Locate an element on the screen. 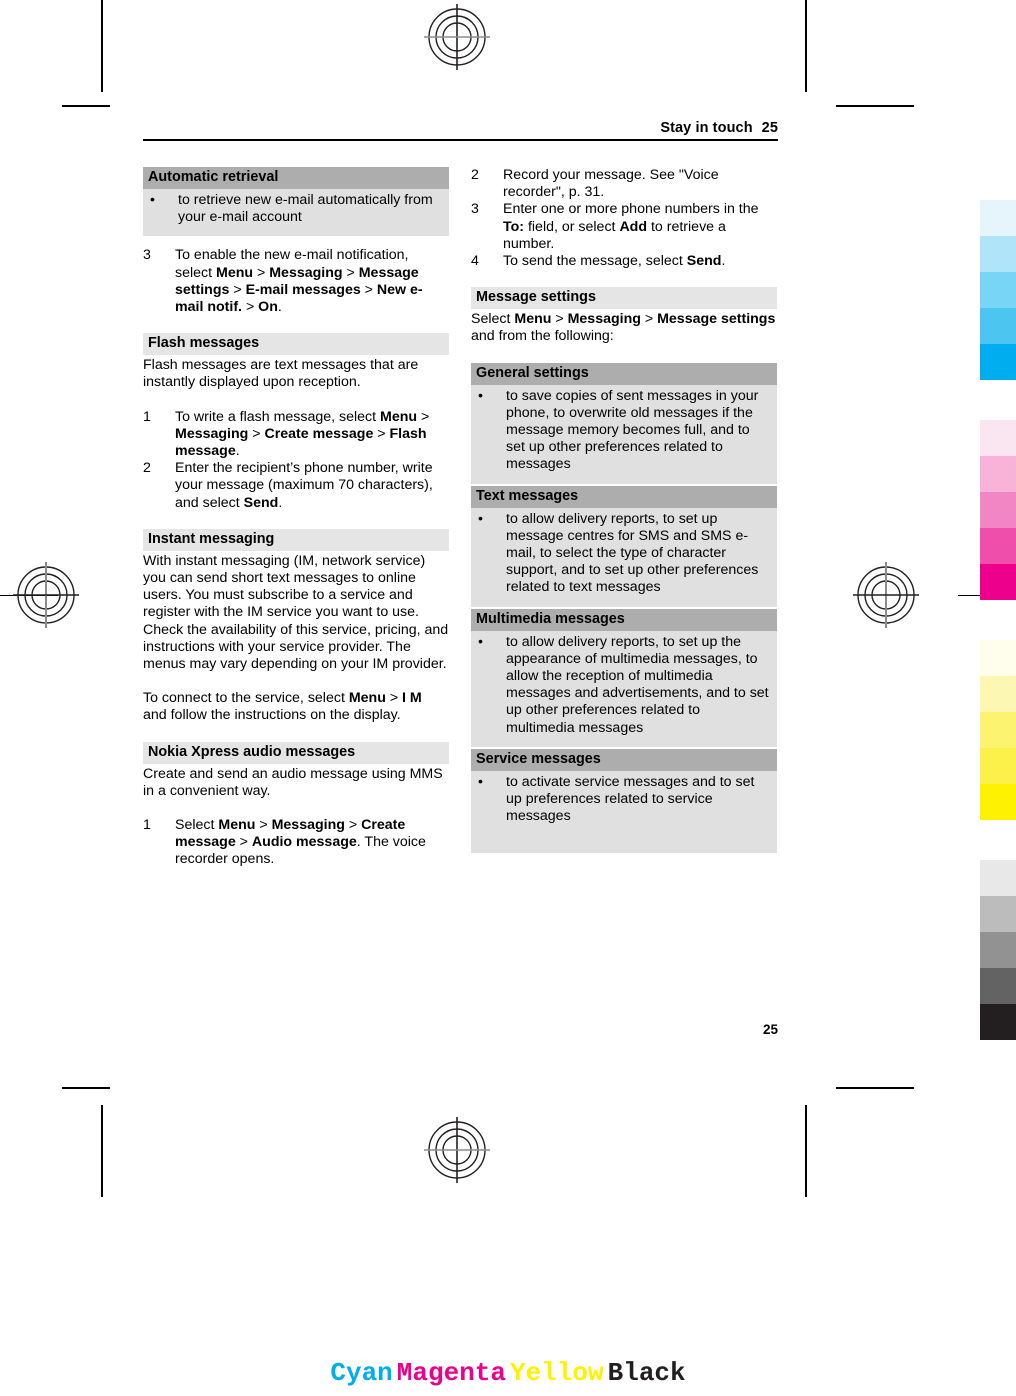 This screenshot has height=1396, width=1016. step-number: 2 is located at coordinates (147, 468).